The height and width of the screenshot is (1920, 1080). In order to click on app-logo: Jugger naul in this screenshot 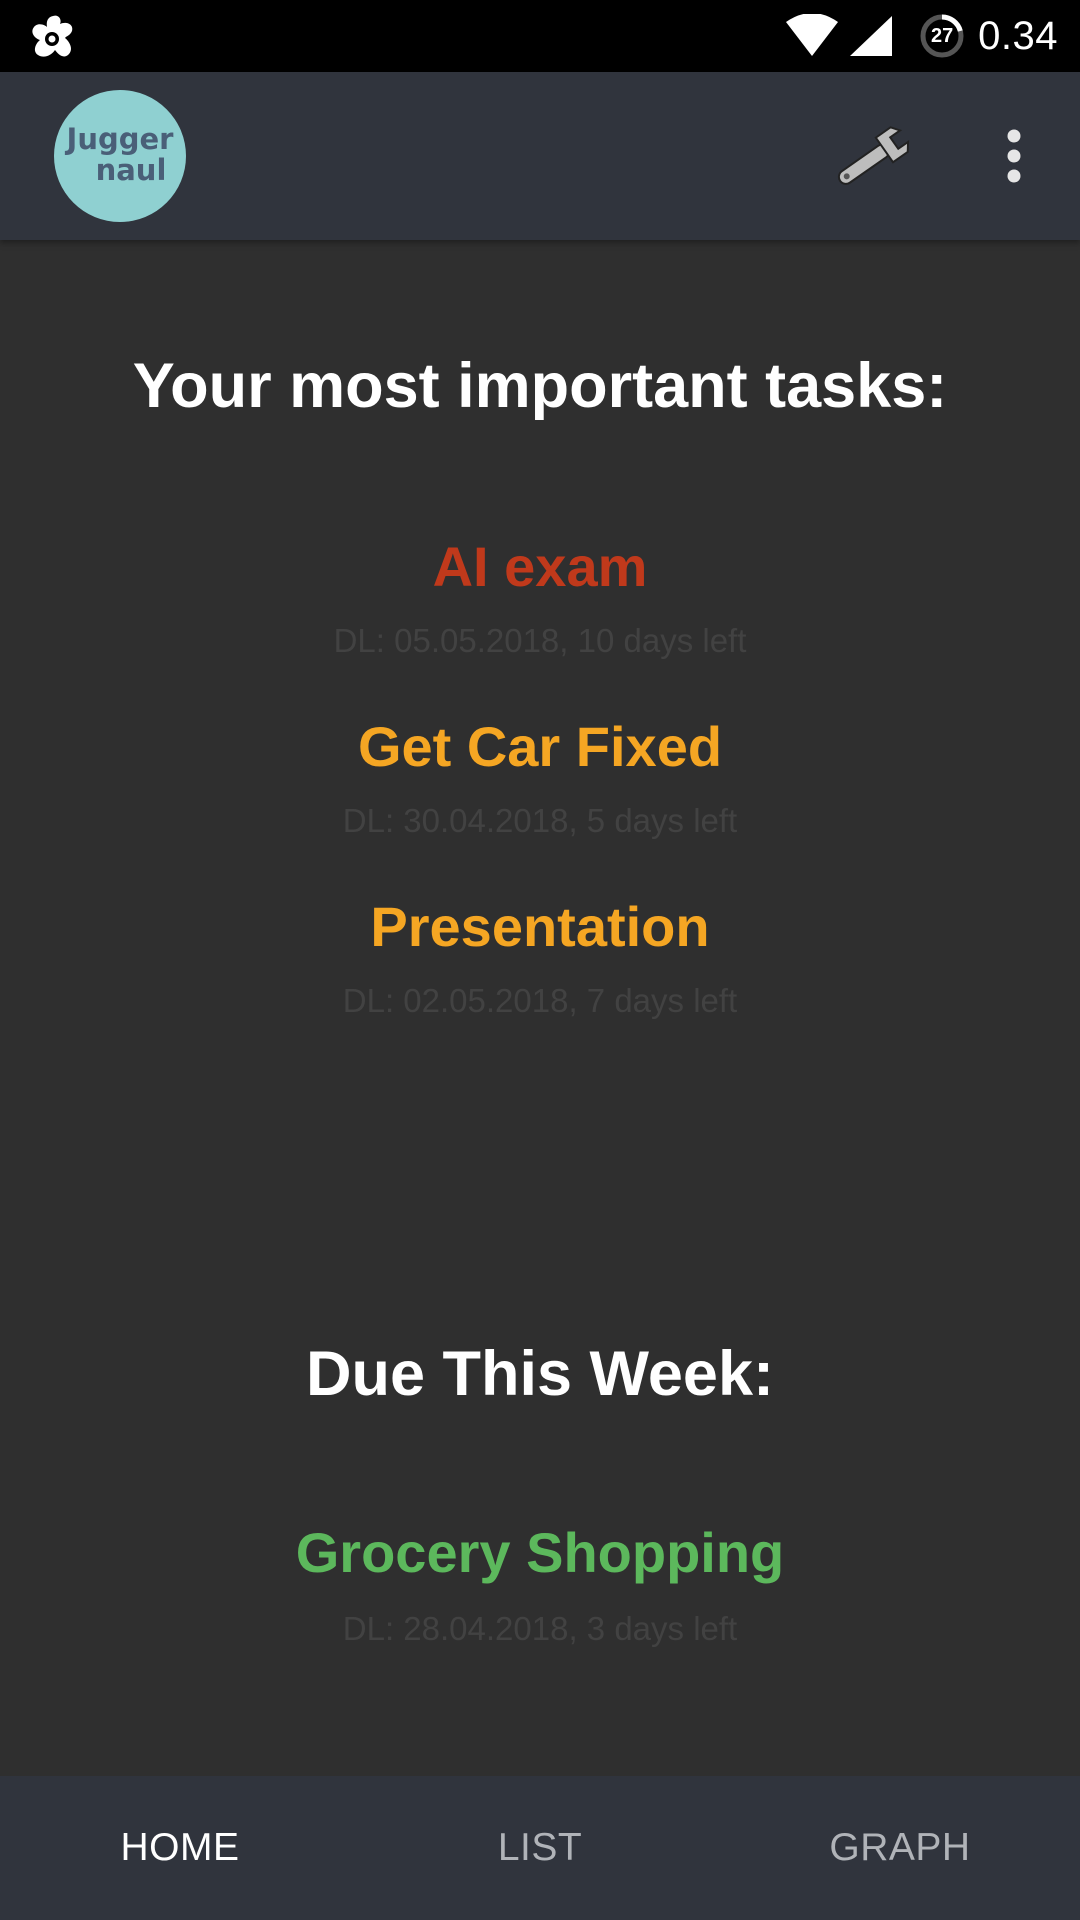, I will do `click(120, 156)`.